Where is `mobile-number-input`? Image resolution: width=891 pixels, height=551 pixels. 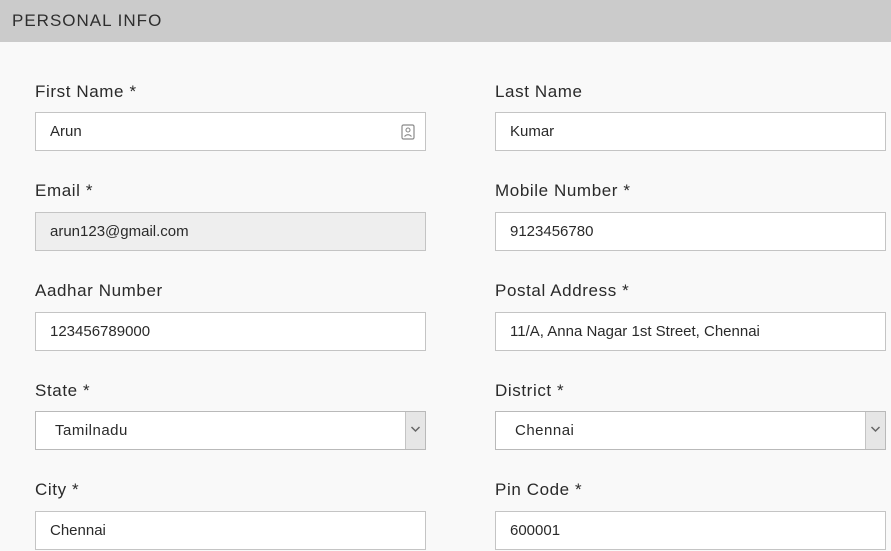
mobile-number-input is located at coordinates (690, 231).